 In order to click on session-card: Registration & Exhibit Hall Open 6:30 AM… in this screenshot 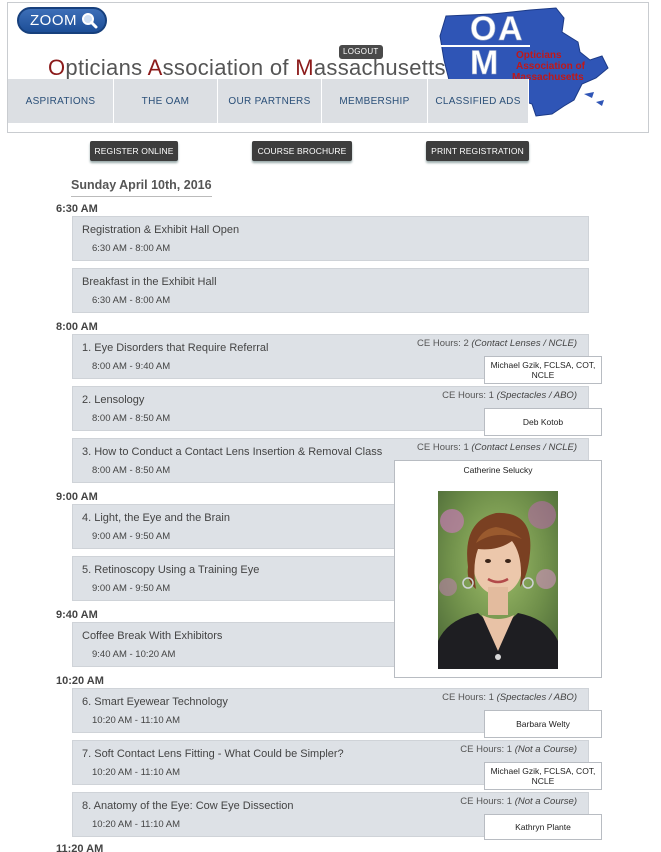, I will do `click(330, 238)`.